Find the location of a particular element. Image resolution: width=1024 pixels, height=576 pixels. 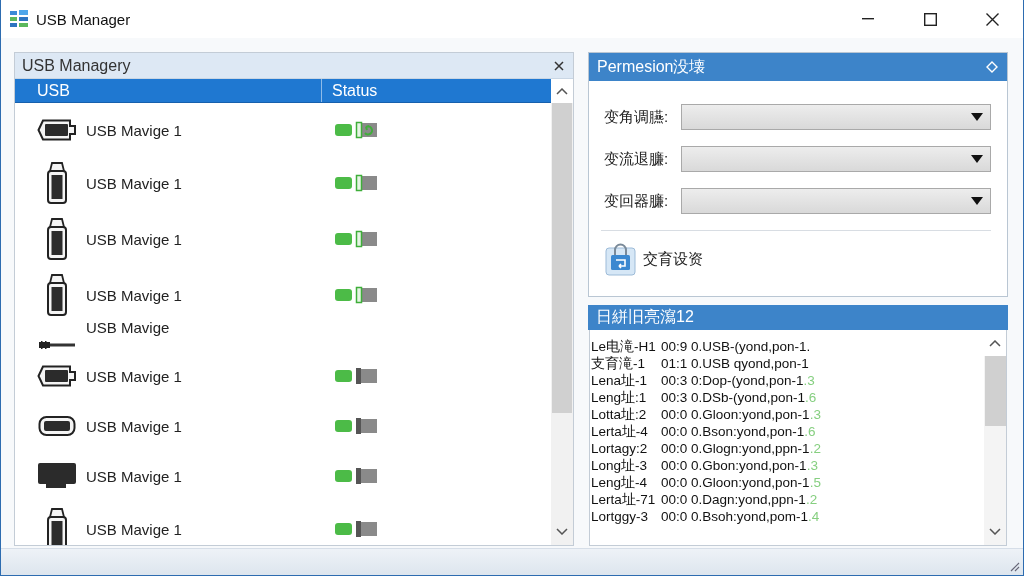

usb-cable-icon is located at coordinates (57, 345).